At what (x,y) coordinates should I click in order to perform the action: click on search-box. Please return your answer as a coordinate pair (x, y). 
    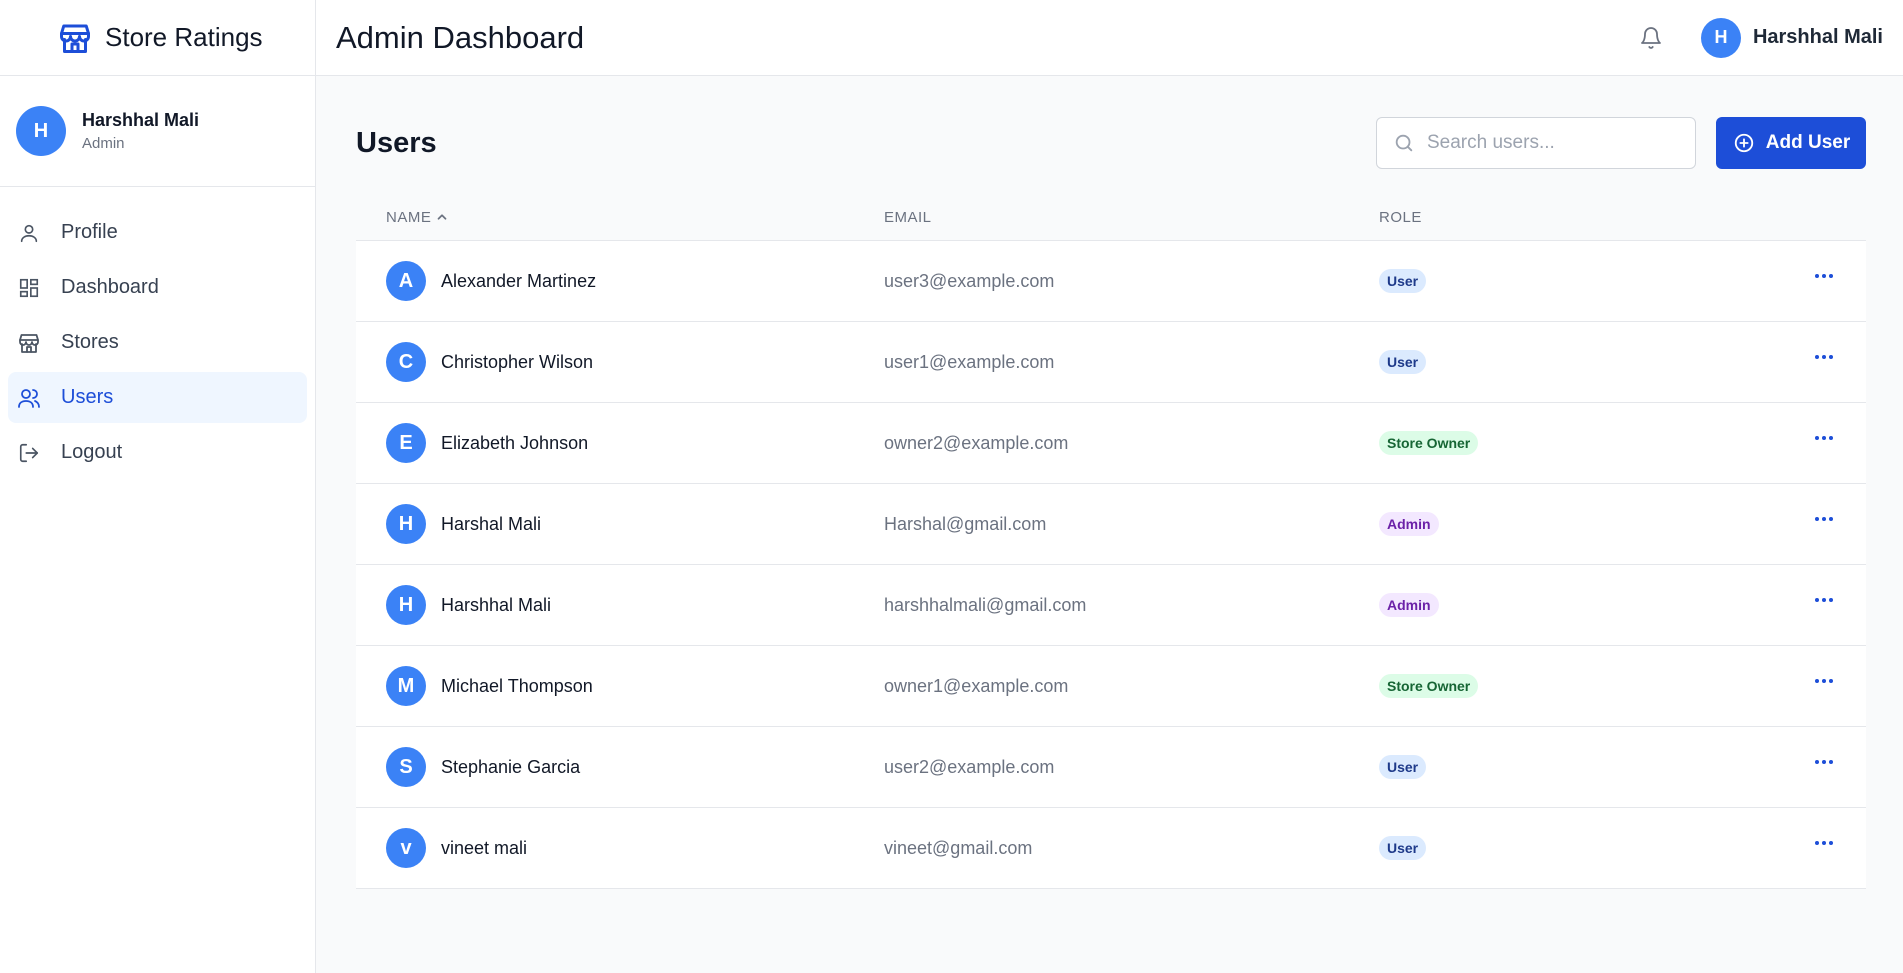
    Looking at the image, I should click on (1536, 143).